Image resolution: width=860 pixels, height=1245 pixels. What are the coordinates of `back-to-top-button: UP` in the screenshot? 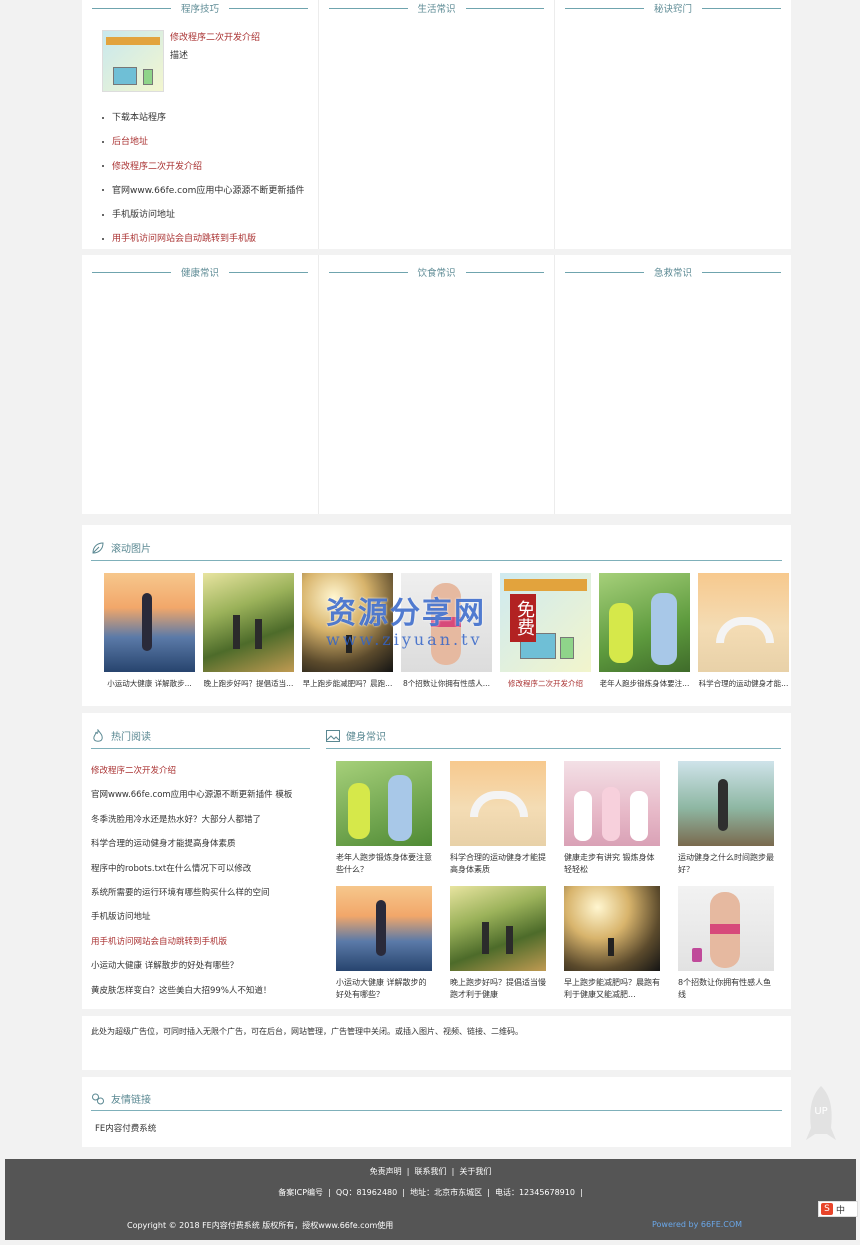 It's located at (821, 1114).